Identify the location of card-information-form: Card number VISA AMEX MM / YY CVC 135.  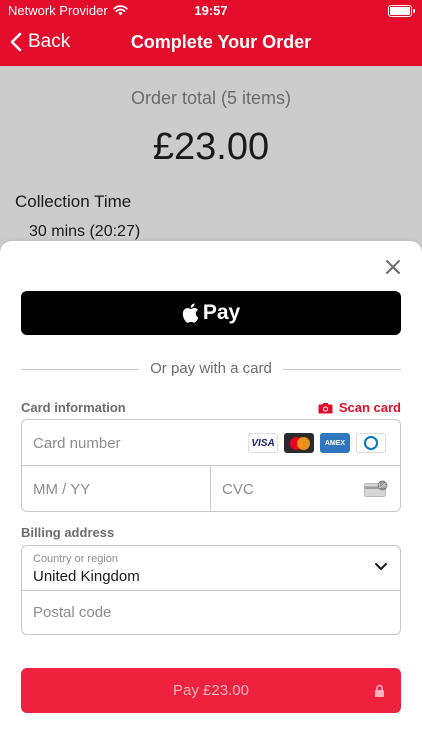
(211, 465).